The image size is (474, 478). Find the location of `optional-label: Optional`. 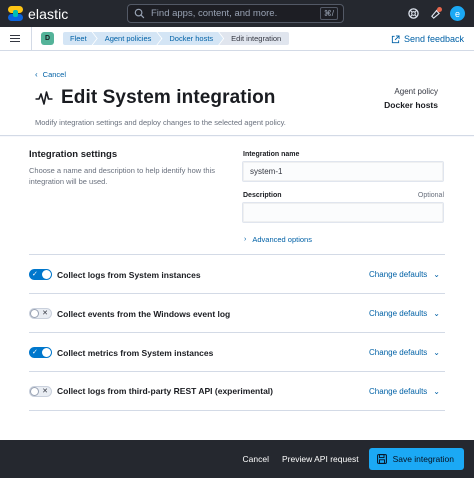

optional-label: Optional is located at coordinates (430, 195).